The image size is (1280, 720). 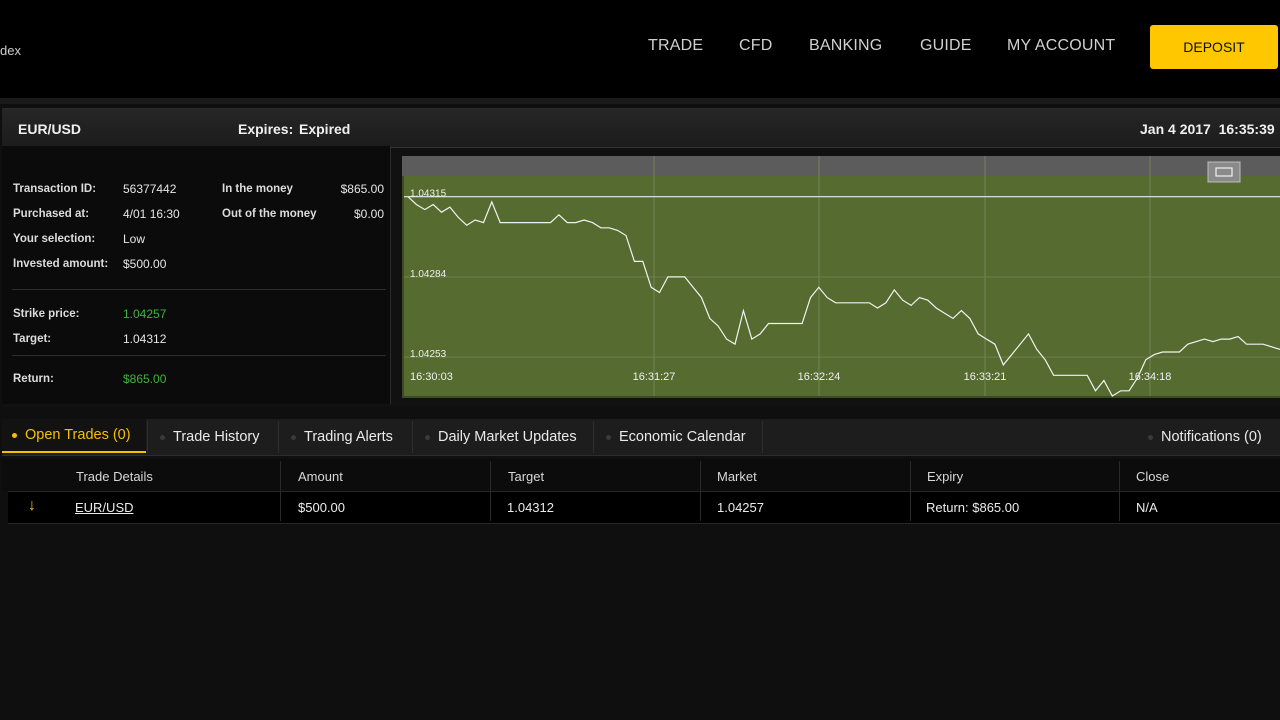 I want to click on target-value: 1.04312, so click(x=145, y=339).